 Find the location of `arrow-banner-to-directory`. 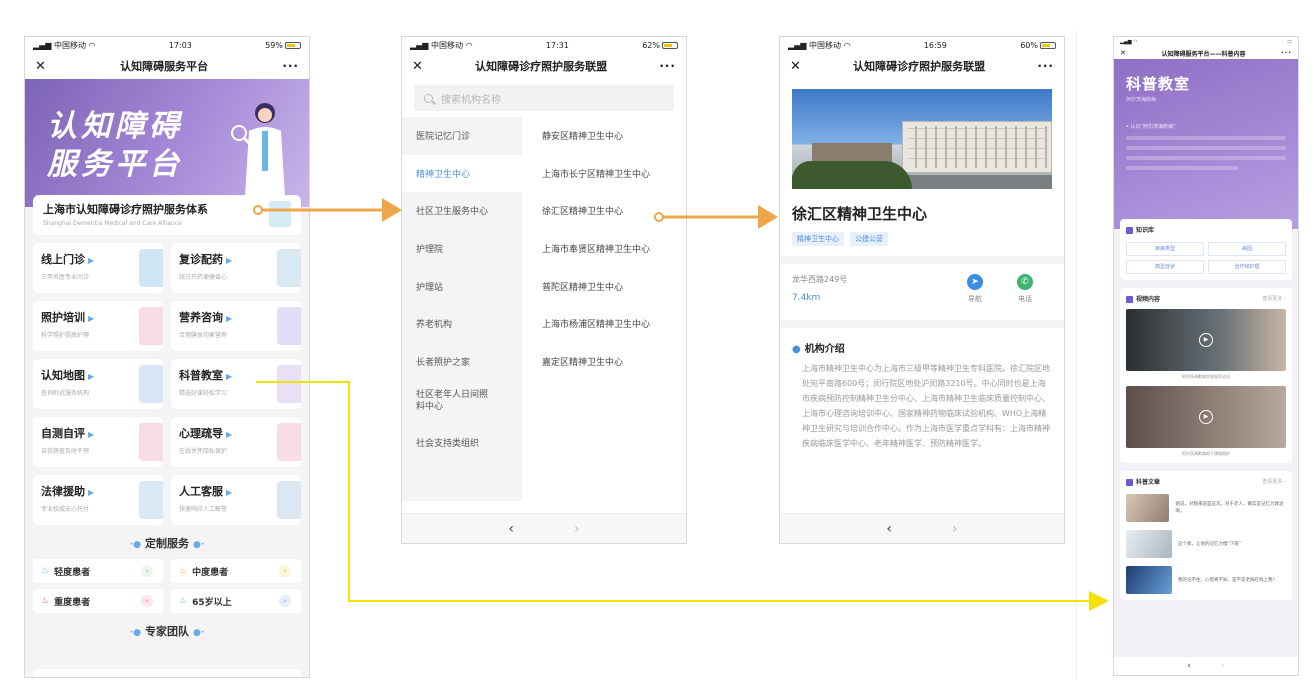

arrow-banner-to-directory is located at coordinates (327, 210).